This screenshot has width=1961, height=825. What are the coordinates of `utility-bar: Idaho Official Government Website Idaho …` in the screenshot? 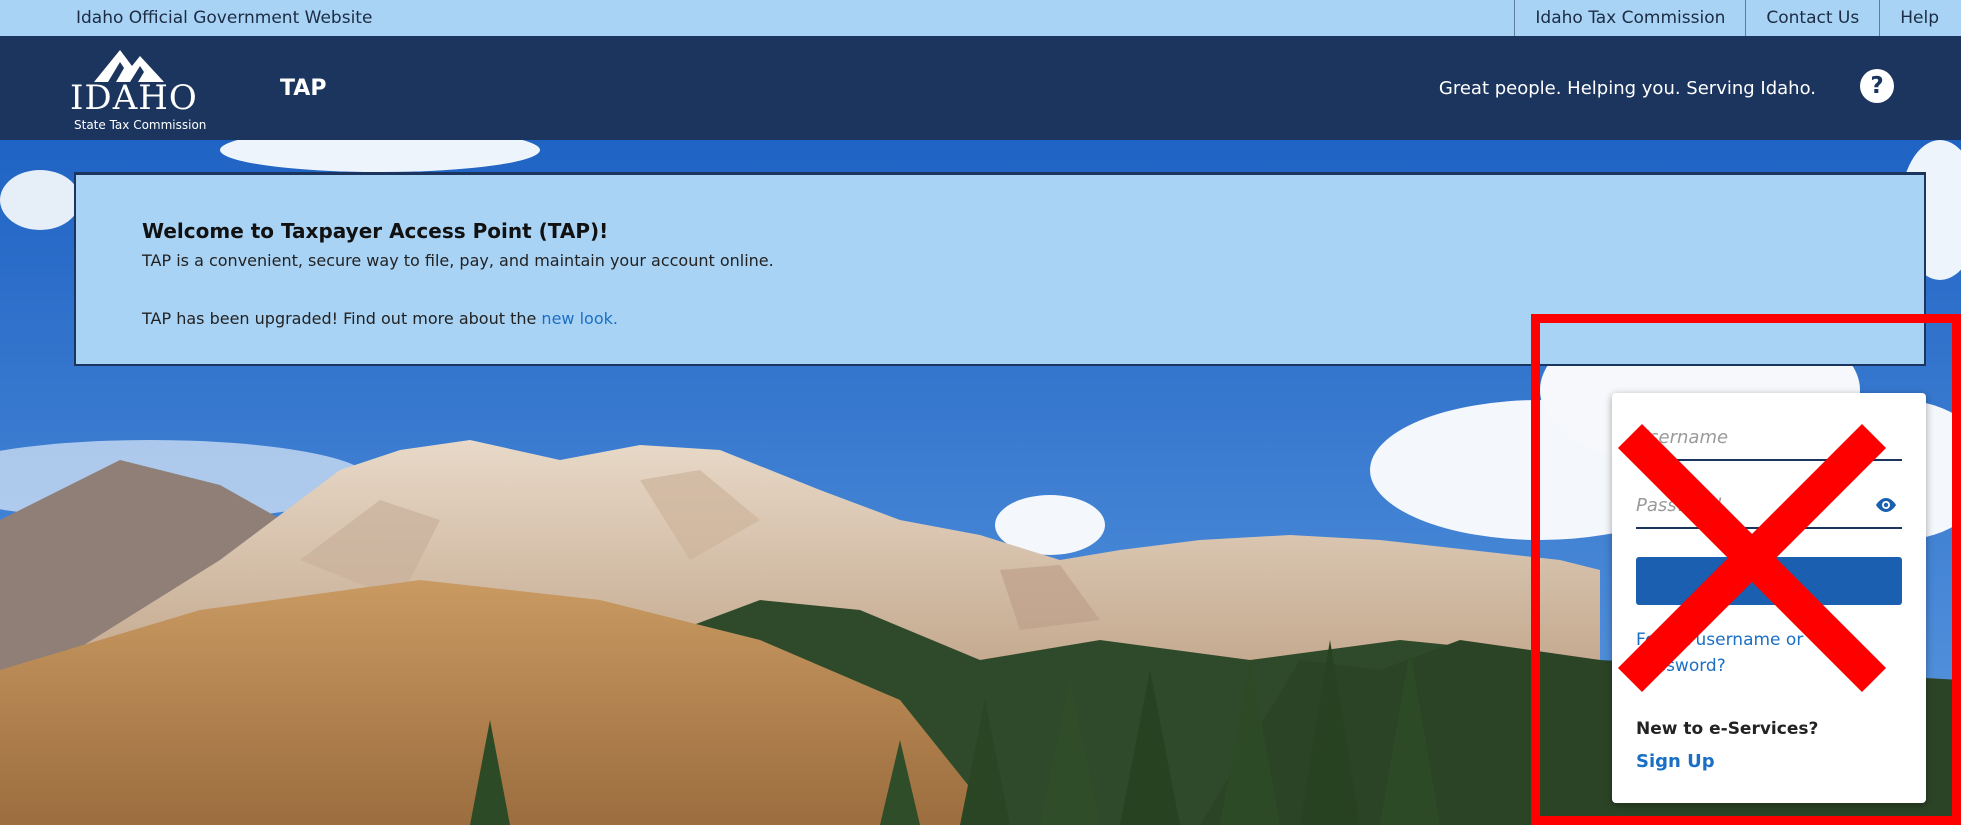 It's located at (980, 18).